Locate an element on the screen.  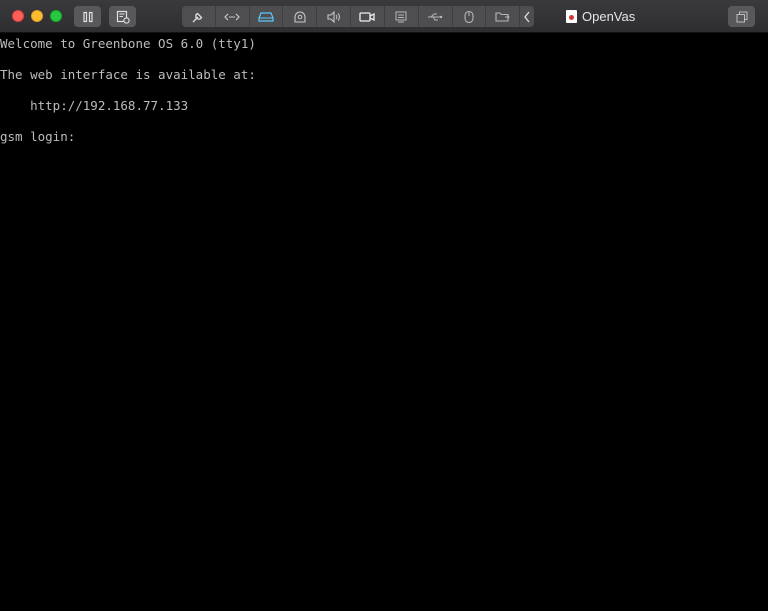
console-interface-line: The web interface is available at: is located at coordinates (128, 74).